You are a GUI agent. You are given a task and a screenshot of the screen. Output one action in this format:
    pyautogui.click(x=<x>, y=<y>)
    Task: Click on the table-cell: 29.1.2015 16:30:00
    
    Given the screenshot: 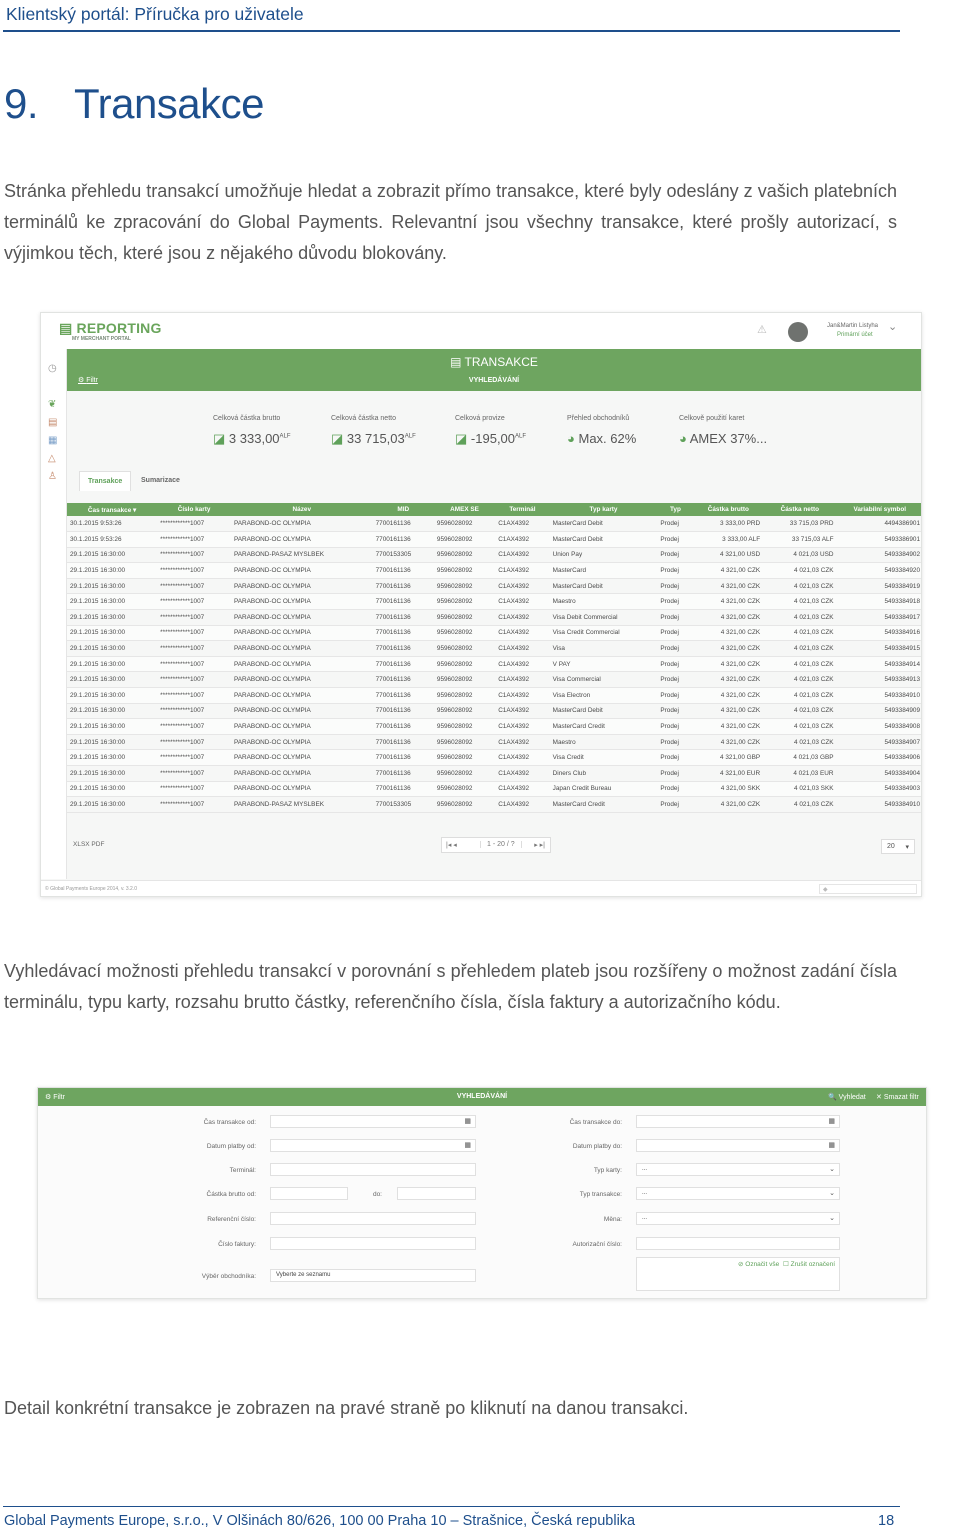 What is the action you would take?
    pyautogui.click(x=112, y=555)
    